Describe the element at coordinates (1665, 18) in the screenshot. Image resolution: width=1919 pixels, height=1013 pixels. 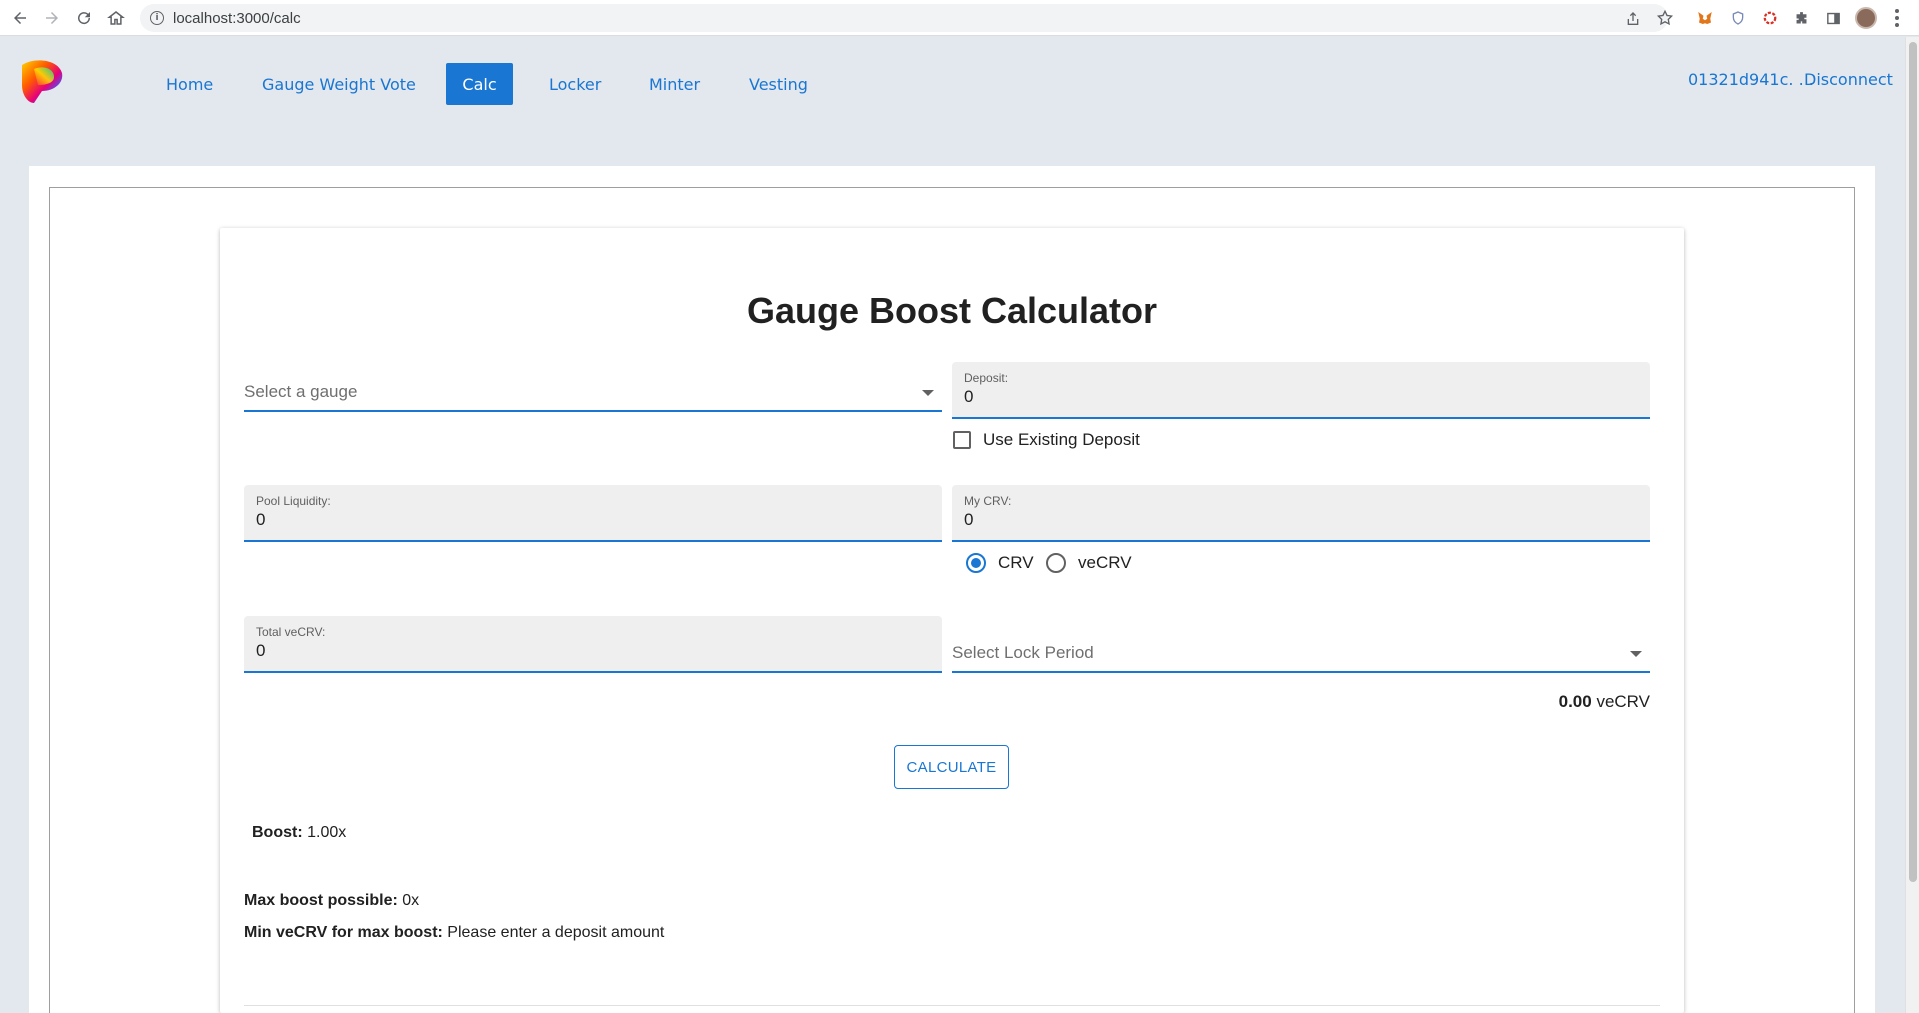
I see `bookmark-star-icon` at that location.